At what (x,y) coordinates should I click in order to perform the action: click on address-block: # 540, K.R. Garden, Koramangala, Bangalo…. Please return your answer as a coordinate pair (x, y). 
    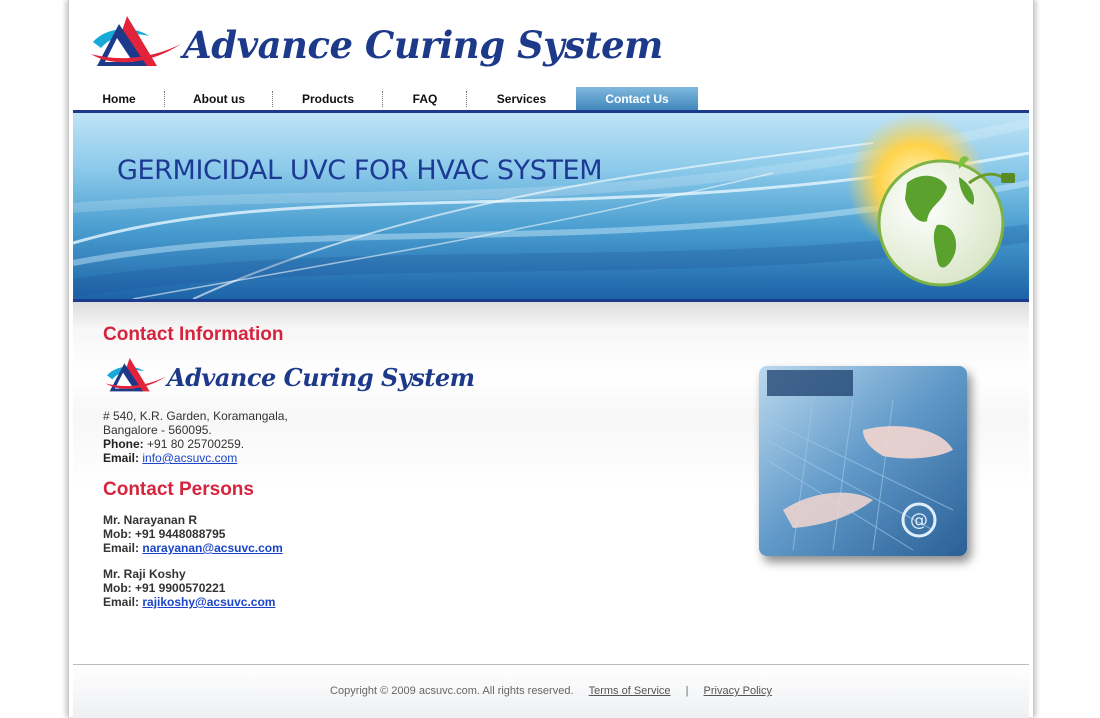
    Looking at the image, I should click on (195, 437).